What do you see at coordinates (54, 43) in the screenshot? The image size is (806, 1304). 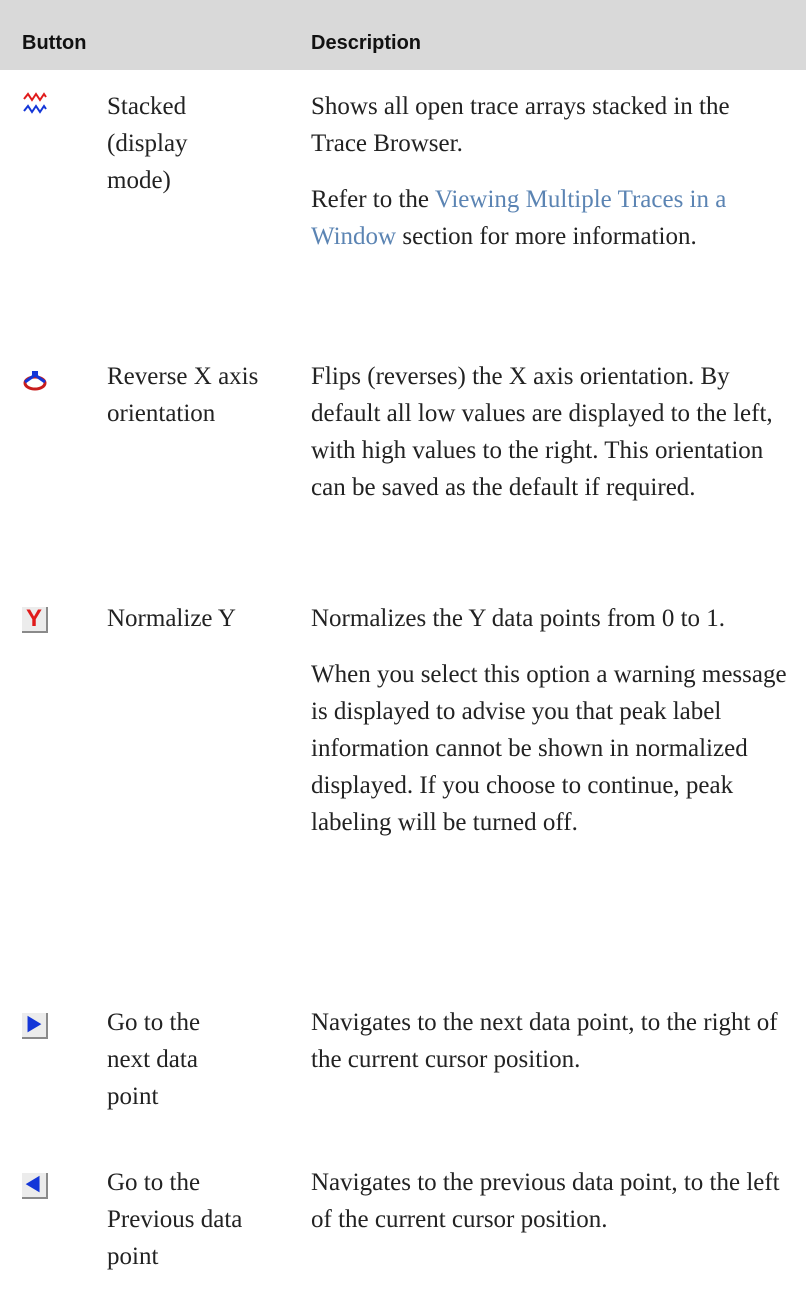 I see `button-column-header: Button` at bounding box center [54, 43].